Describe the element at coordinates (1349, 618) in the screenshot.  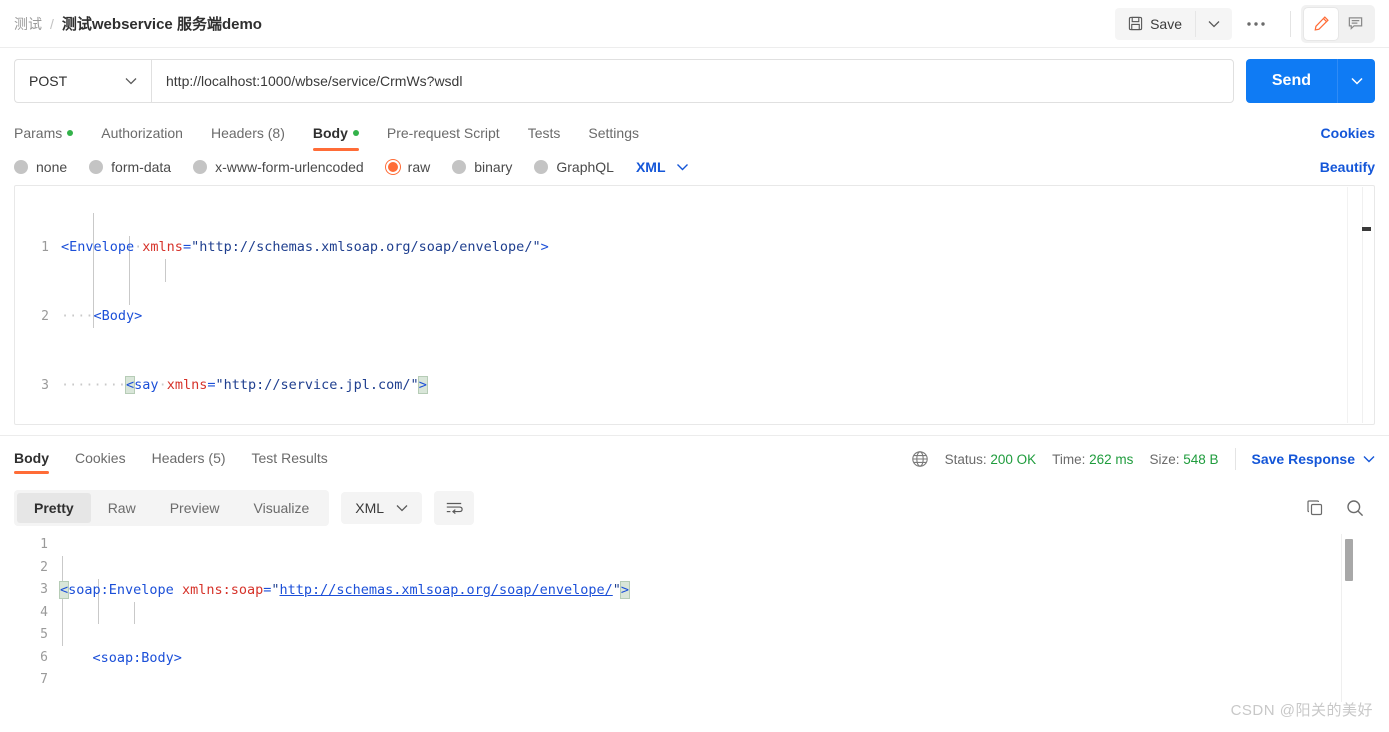
I see `response-scrollbar` at that location.